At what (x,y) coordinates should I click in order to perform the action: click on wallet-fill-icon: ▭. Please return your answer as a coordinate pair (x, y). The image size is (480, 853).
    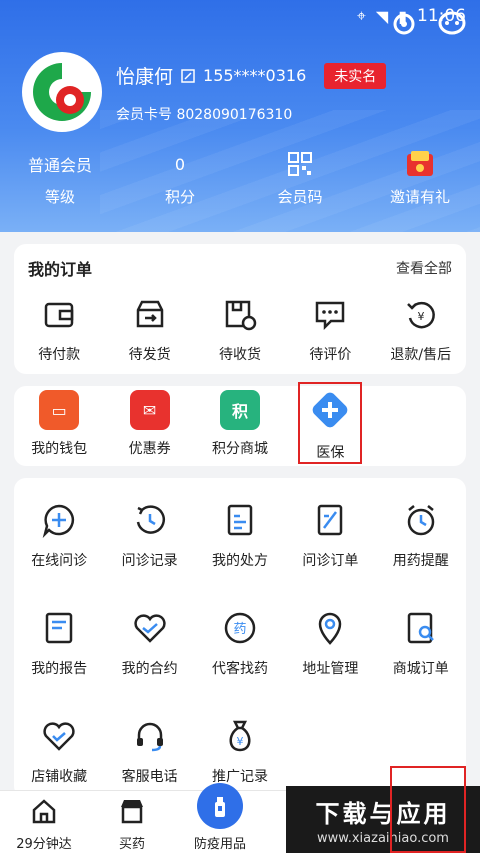
    Looking at the image, I should click on (59, 410).